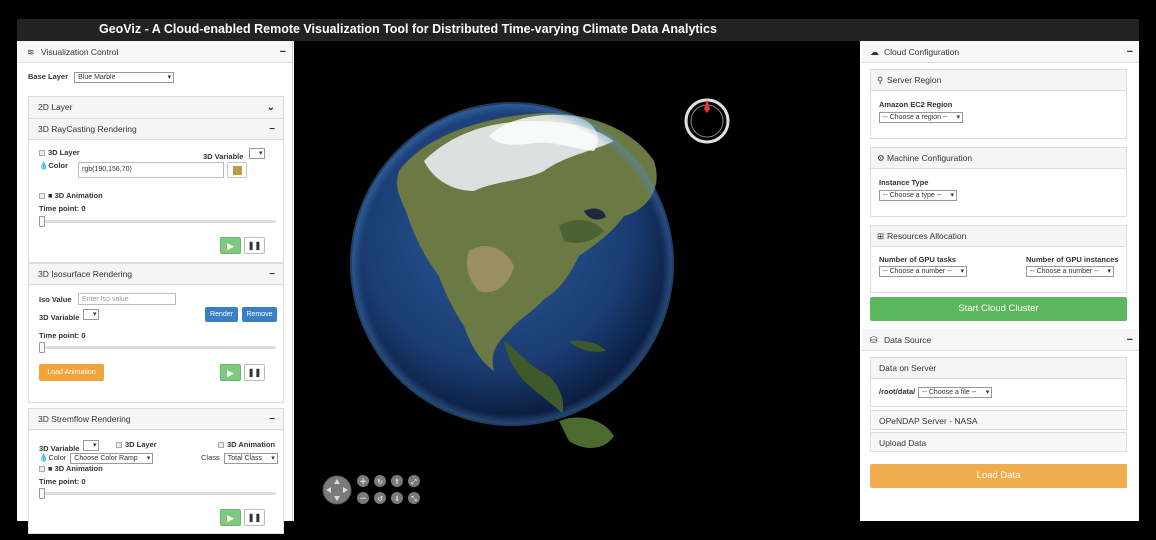 The height and width of the screenshot is (540, 1156). I want to click on upload-data-item: Upload Data, so click(998, 442).